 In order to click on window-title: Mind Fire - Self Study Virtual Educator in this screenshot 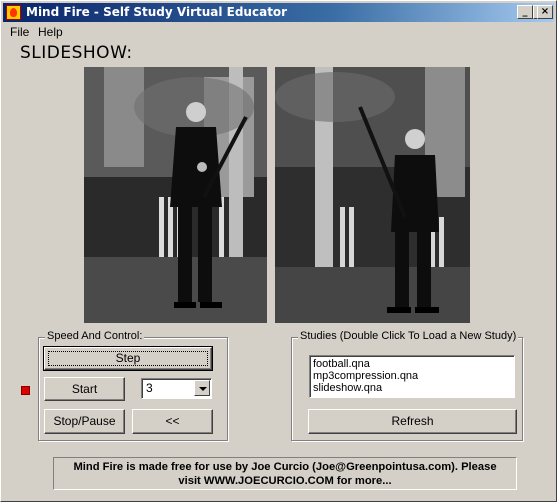, I will do `click(157, 12)`.